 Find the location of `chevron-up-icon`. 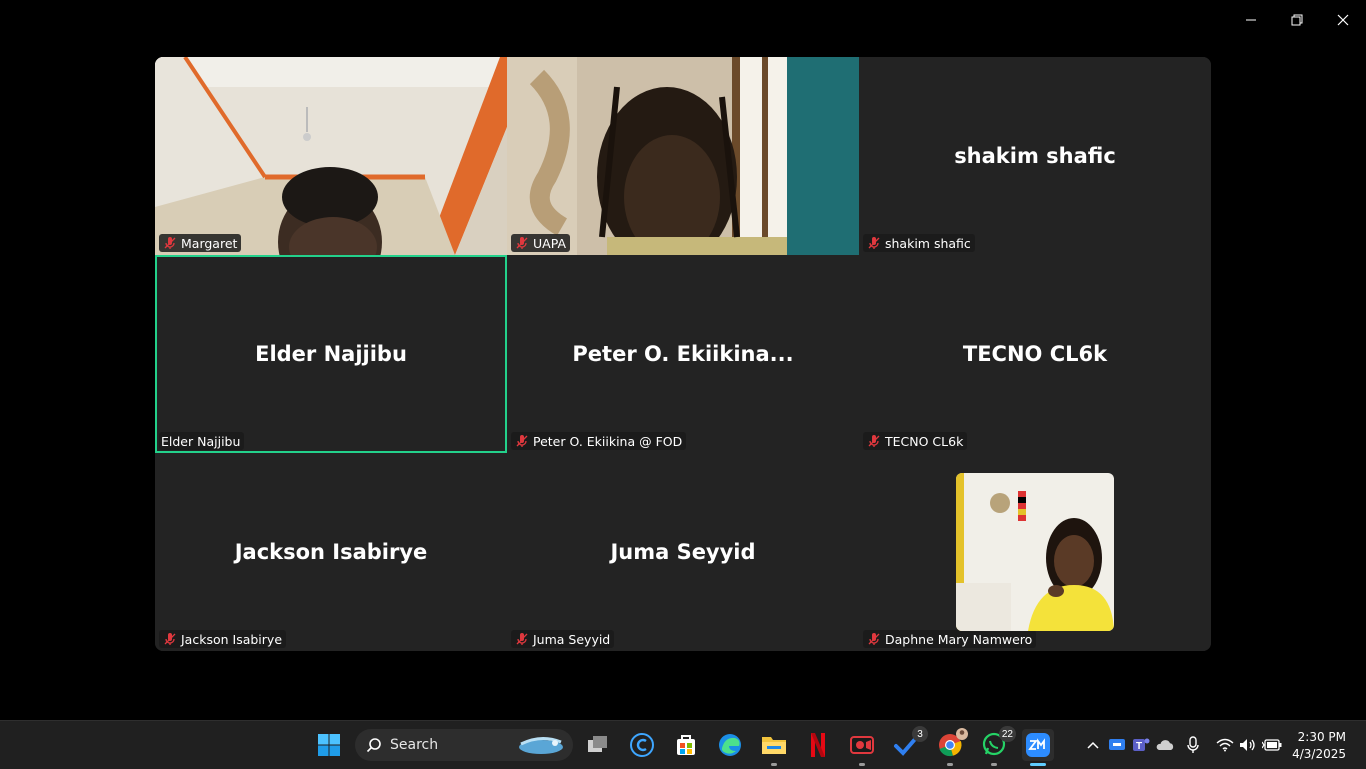

chevron-up-icon is located at coordinates (1093, 745).